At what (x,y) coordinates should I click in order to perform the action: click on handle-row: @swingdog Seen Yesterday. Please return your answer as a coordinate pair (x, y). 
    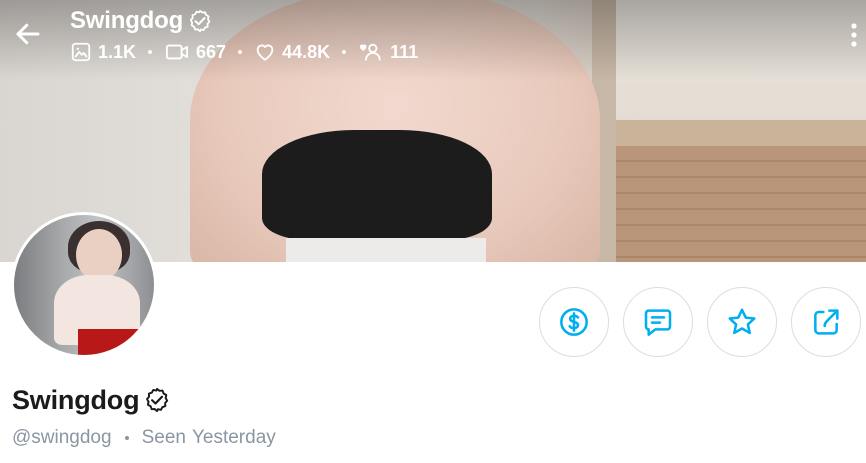
    Looking at the image, I should click on (144, 438).